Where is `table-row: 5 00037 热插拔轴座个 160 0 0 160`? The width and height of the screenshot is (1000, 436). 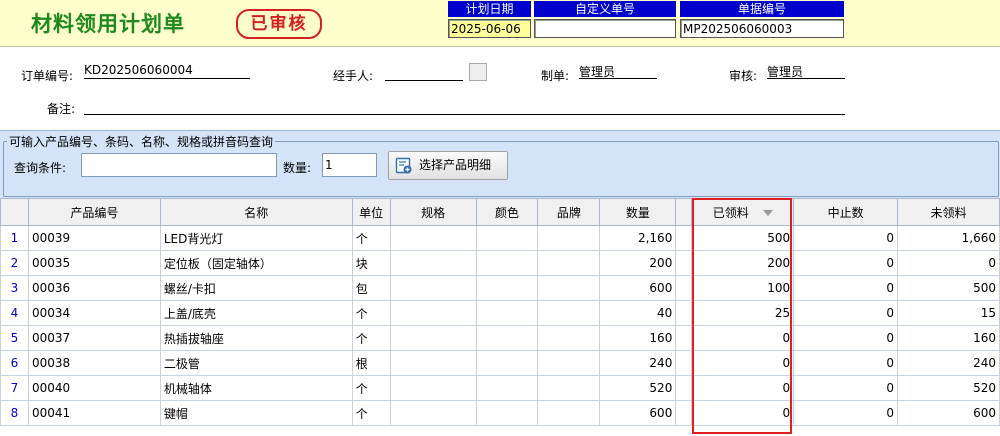
table-row: 5 00037 热插拔轴座个 160 0 0 160 is located at coordinates (500, 338).